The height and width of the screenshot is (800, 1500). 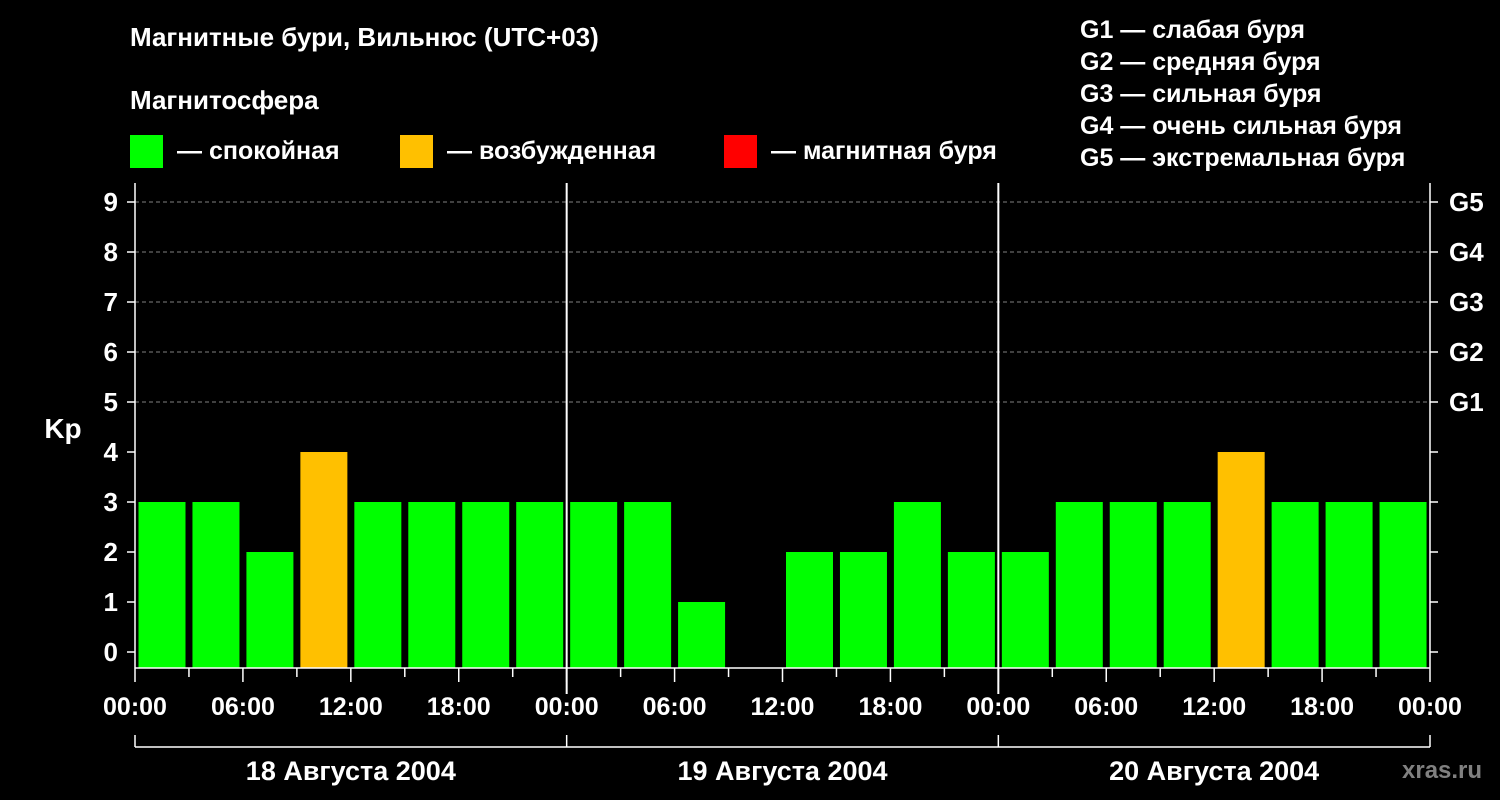 What do you see at coordinates (62, 428) in the screenshot?
I see `y-axis-label: Kp` at bounding box center [62, 428].